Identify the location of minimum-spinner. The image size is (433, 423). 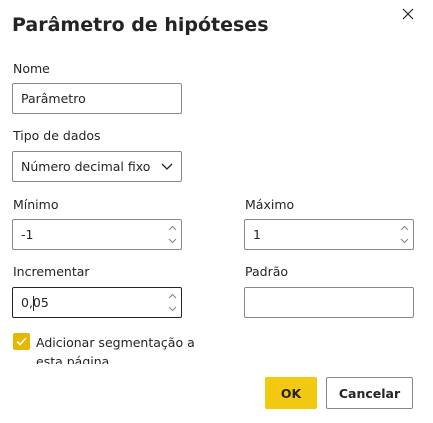
(172, 234).